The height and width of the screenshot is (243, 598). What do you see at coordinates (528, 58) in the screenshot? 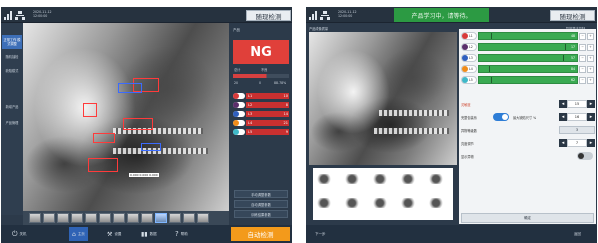
I see `threshold-bar: 57` at bounding box center [528, 58].